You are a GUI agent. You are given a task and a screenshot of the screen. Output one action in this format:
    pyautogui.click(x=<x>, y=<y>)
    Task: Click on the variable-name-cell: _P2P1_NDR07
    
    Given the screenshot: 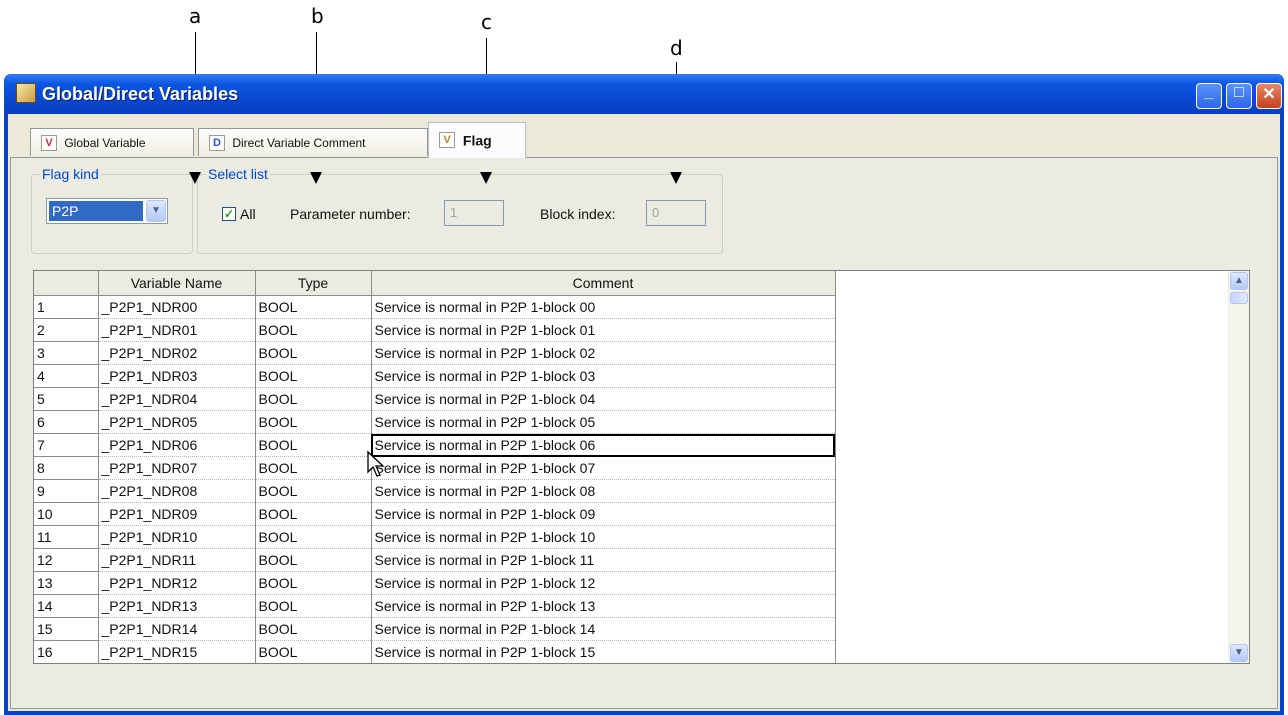 What is the action you would take?
    pyautogui.click(x=177, y=468)
    